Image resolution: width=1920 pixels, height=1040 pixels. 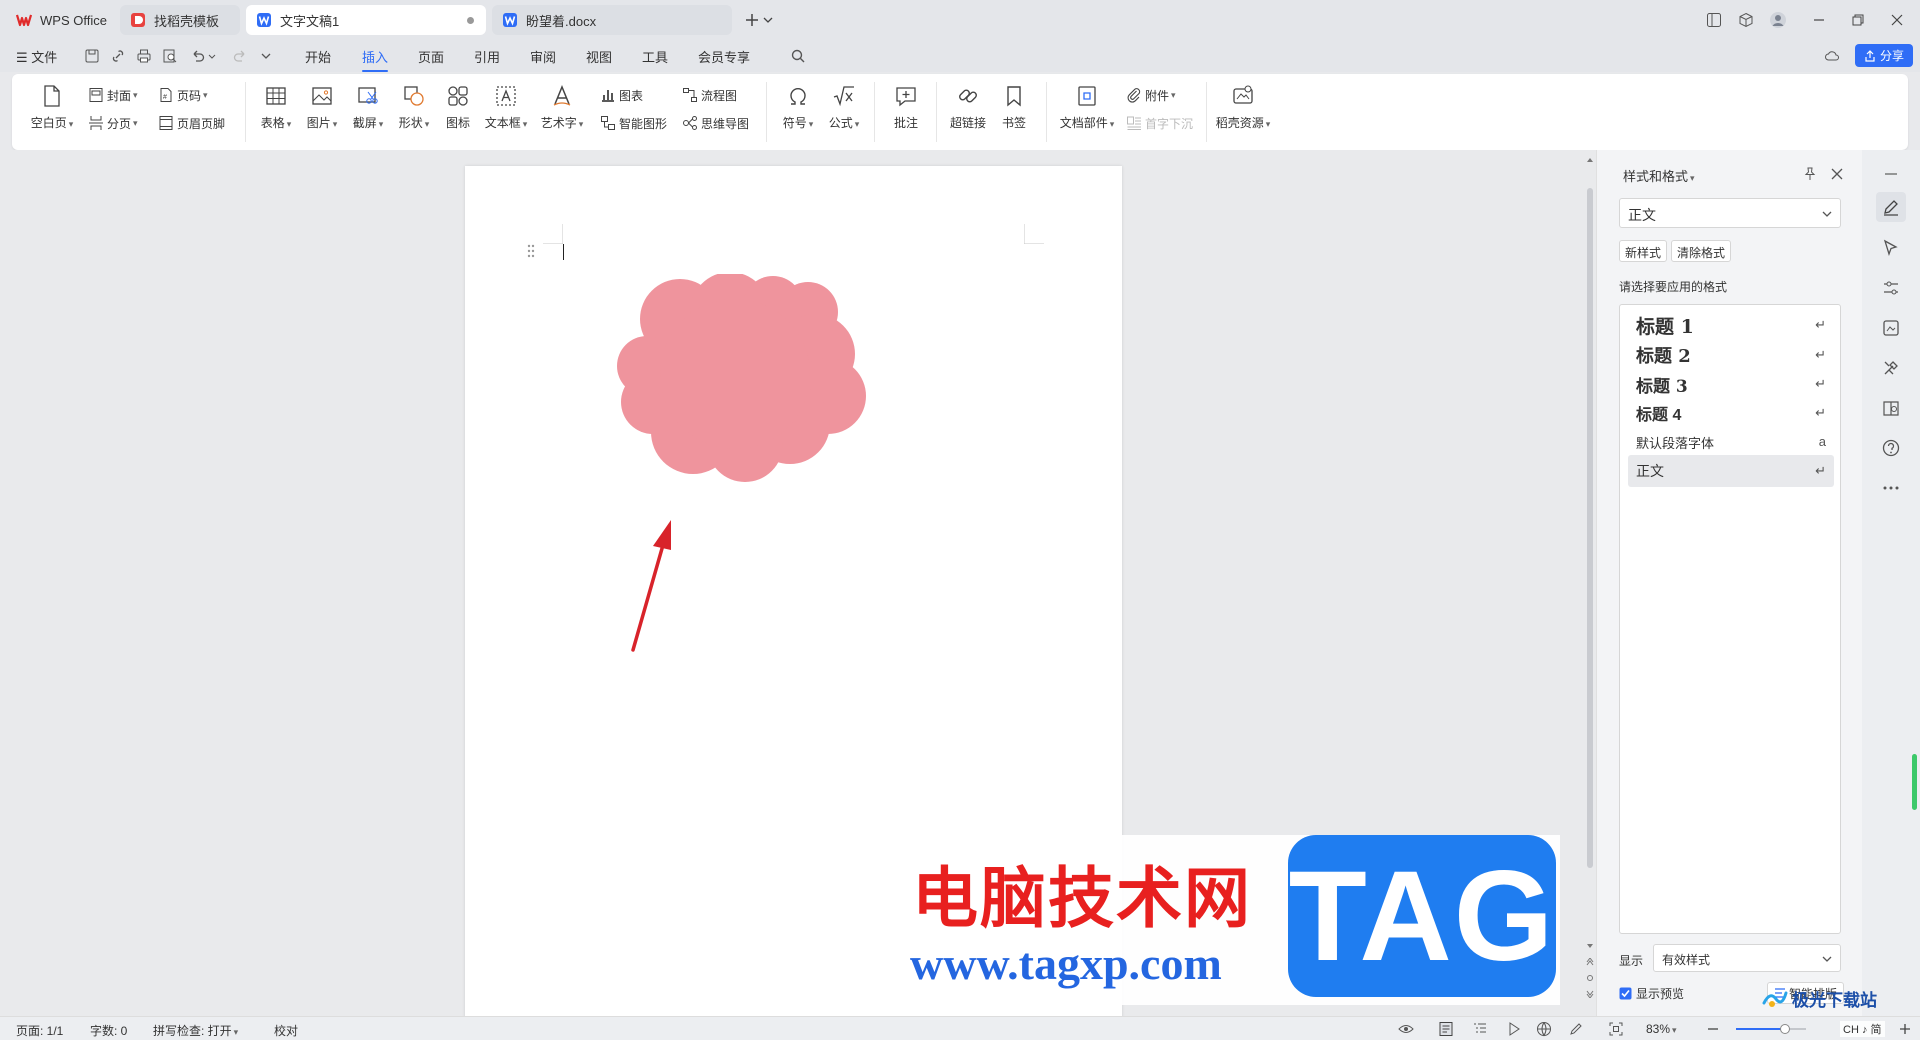 I want to click on style-item-body: 正文 ↵, so click(x=1731, y=471).